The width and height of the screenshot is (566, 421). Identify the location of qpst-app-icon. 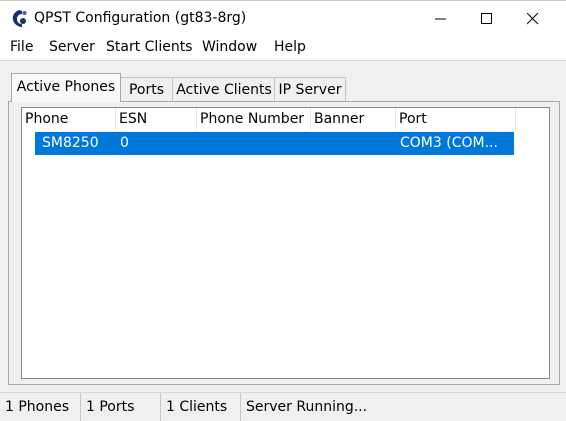
(19, 19).